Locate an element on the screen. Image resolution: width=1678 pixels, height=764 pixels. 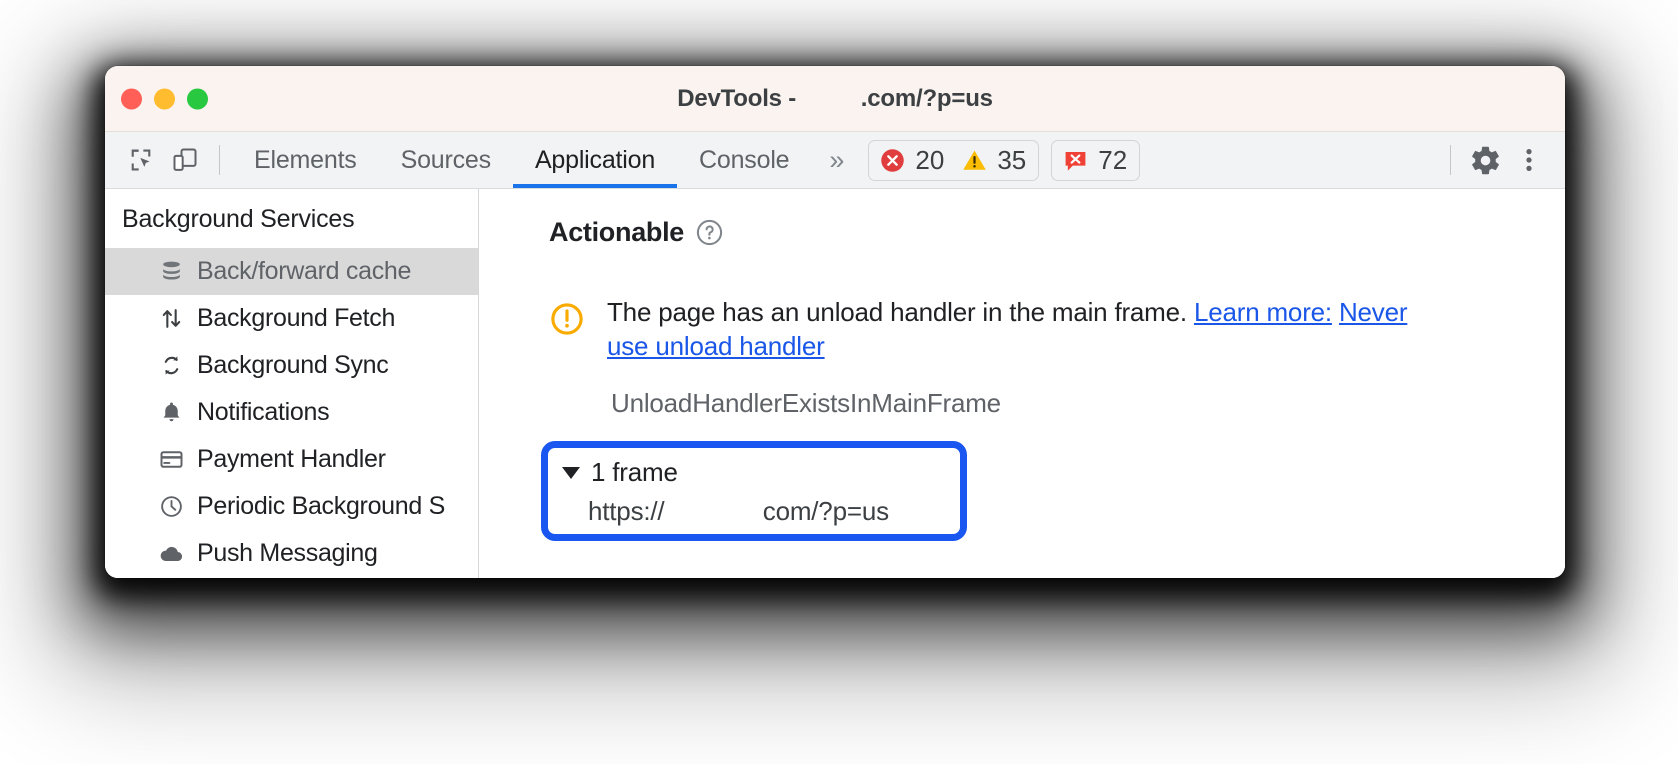
toolbar-badges: 20 35 72 is located at coordinates (1004, 160).